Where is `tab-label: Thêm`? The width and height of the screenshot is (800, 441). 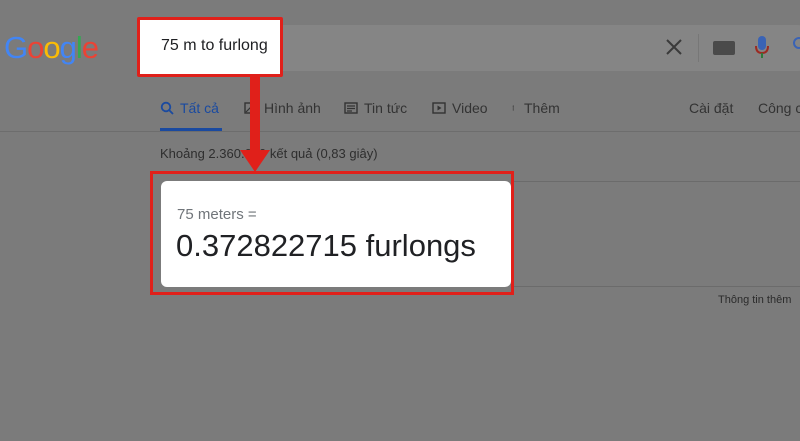 tab-label: Thêm is located at coordinates (542, 108).